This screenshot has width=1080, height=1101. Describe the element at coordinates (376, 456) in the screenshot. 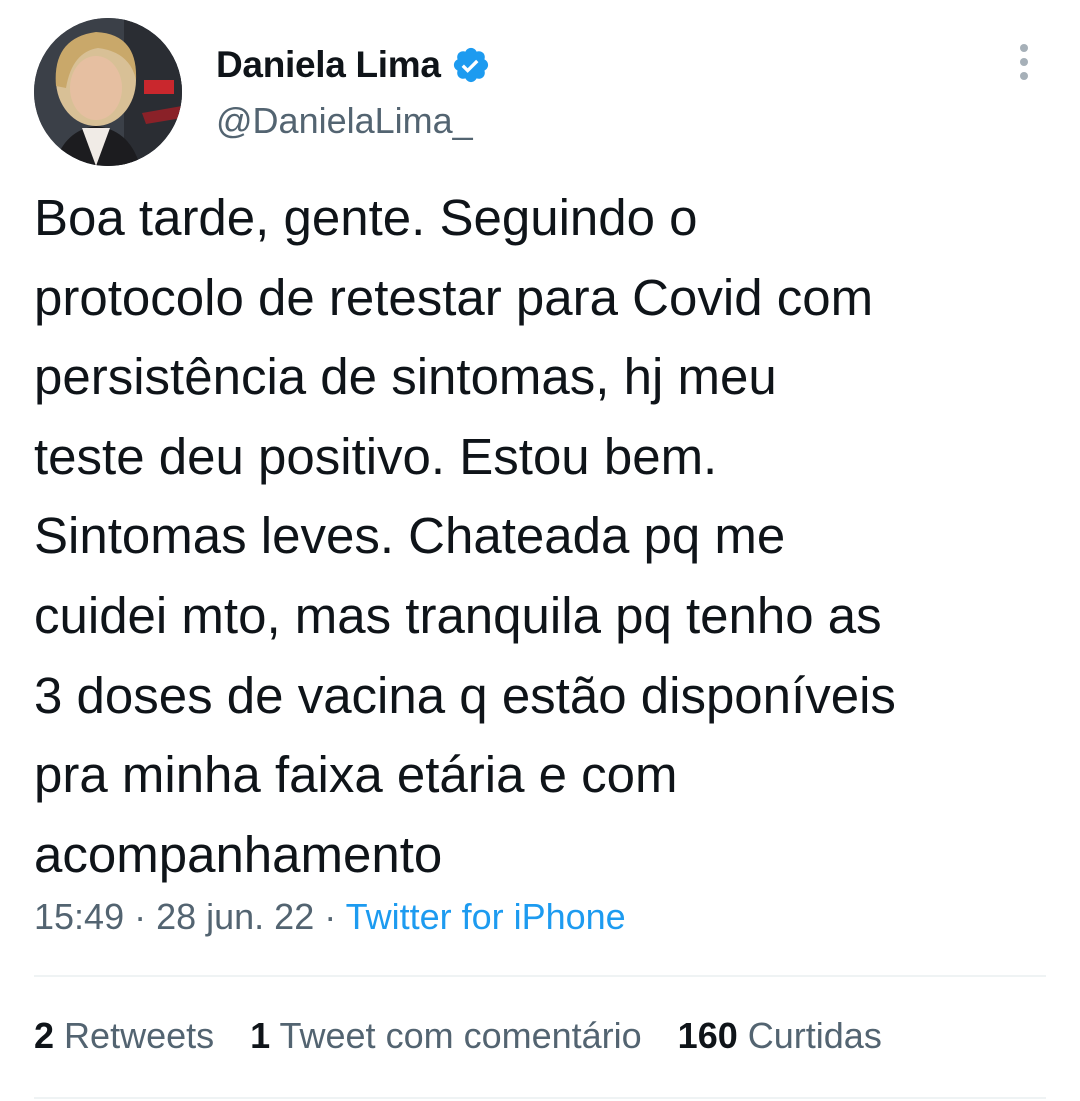

I see `tweet-text-line: teste deu positivo. Estou bem.` at that location.